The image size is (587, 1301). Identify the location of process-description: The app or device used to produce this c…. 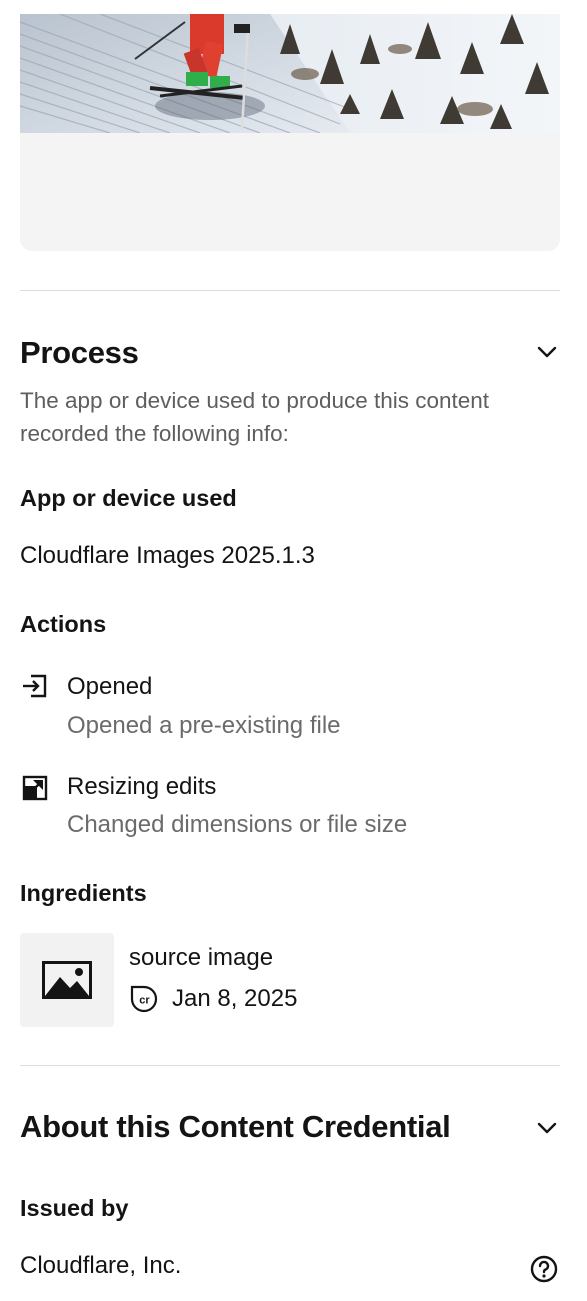
(255, 417).